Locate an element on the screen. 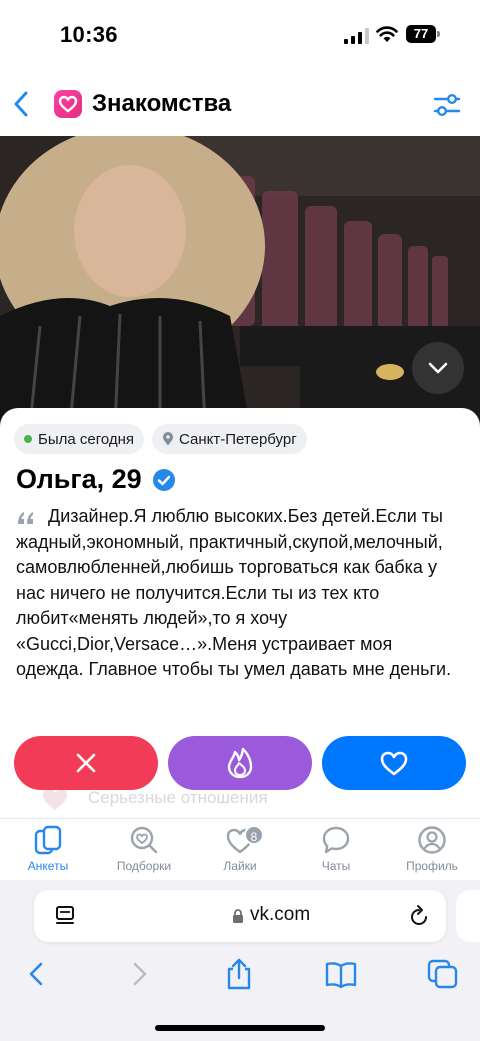 The width and height of the screenshot is (480, 1041). nav-label-ankety: Анкеты is located at coordinates (48, 866).